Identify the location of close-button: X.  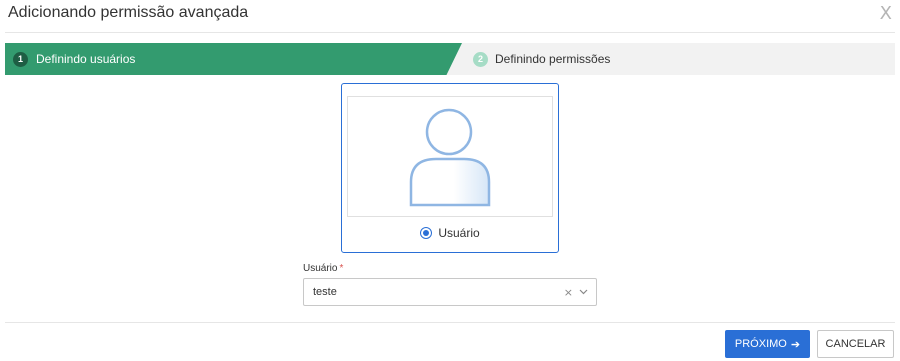
(886, 14).